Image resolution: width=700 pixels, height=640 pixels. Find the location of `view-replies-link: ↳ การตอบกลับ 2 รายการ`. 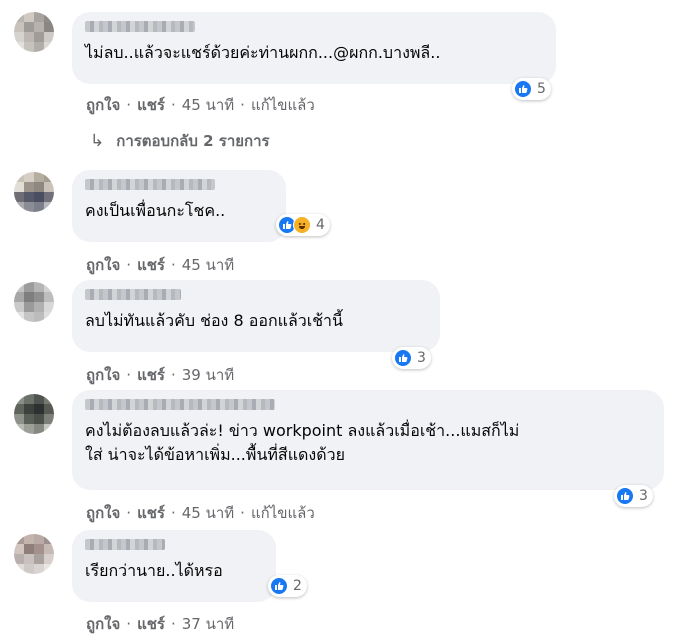

view-replies-link: ↳ การตอบกลับ 2 รายการ is located at coordinates (180, 141).